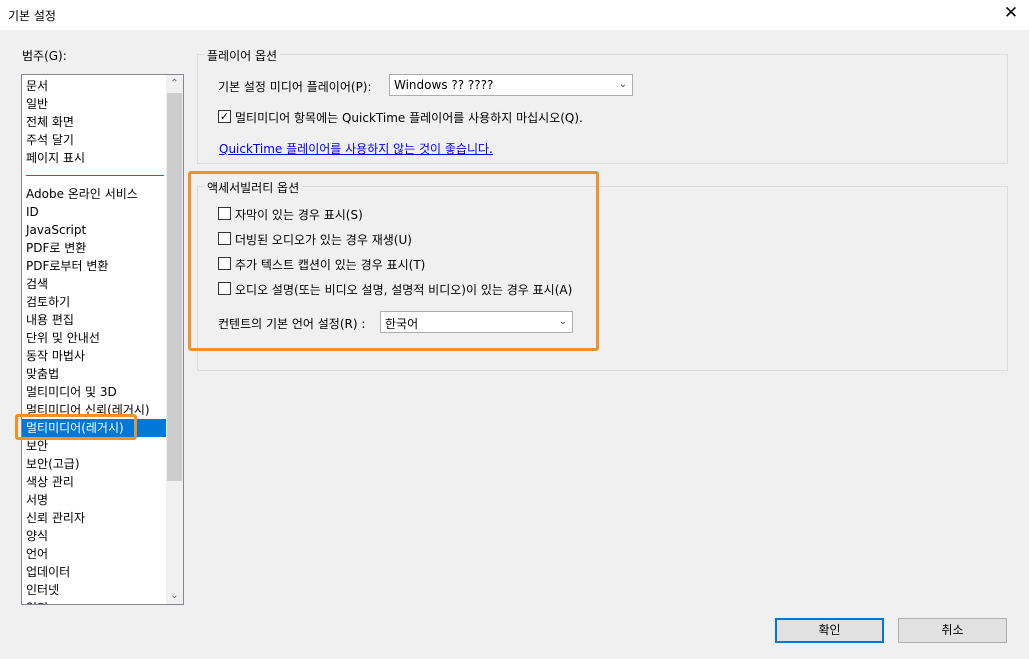  What do you see at coordinates (94, 320) in the screenshot?
I see `category-item: 내용 편집` at bounding box center [94, 320].